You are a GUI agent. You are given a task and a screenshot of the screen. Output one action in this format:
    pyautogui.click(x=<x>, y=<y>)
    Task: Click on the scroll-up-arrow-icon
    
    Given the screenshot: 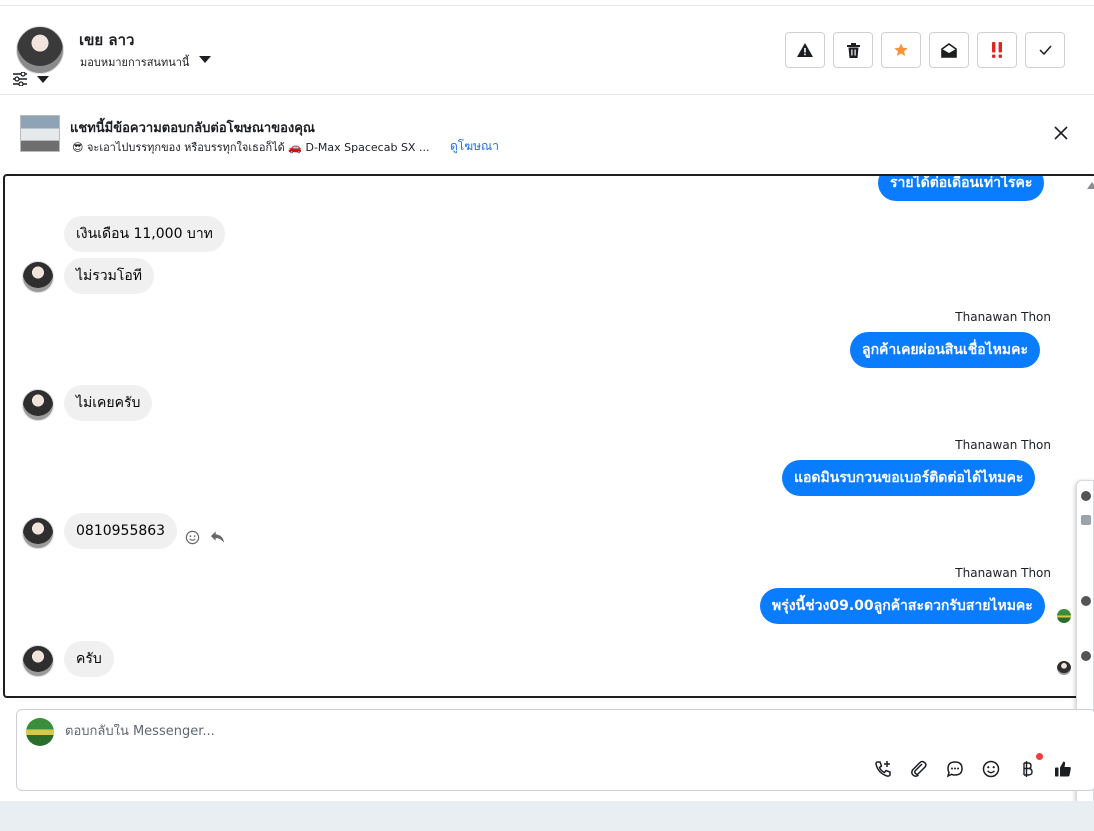 What is the action you would take?
    pyautogui.click(x=1090, y=185)
    